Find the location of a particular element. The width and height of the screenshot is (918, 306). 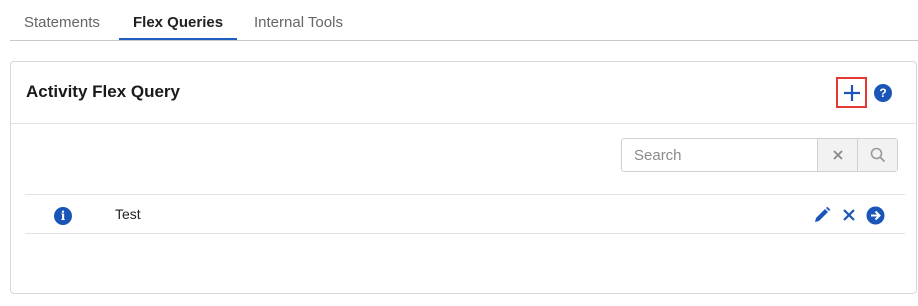

question-circle-icon: ? is located at coordinates (883, 93).